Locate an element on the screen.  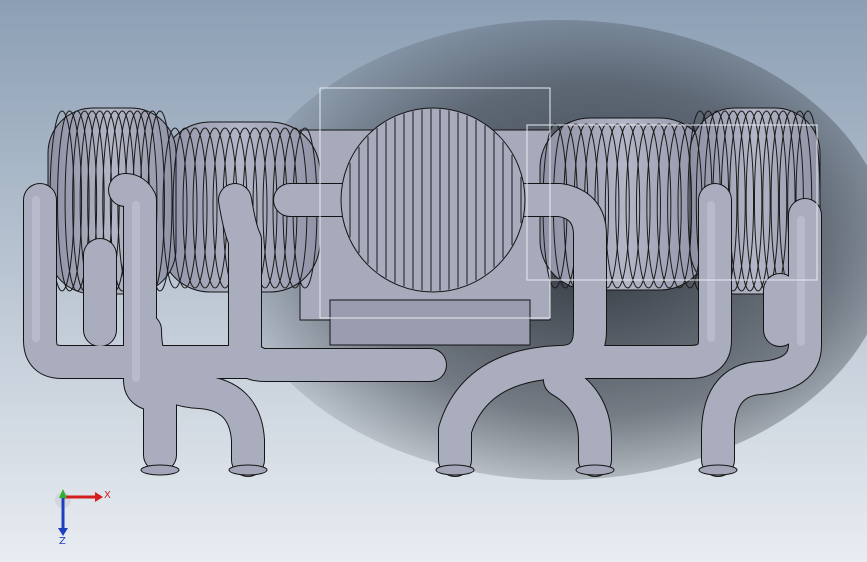
z-axis-label: Z is located at coordinates (62, 541).